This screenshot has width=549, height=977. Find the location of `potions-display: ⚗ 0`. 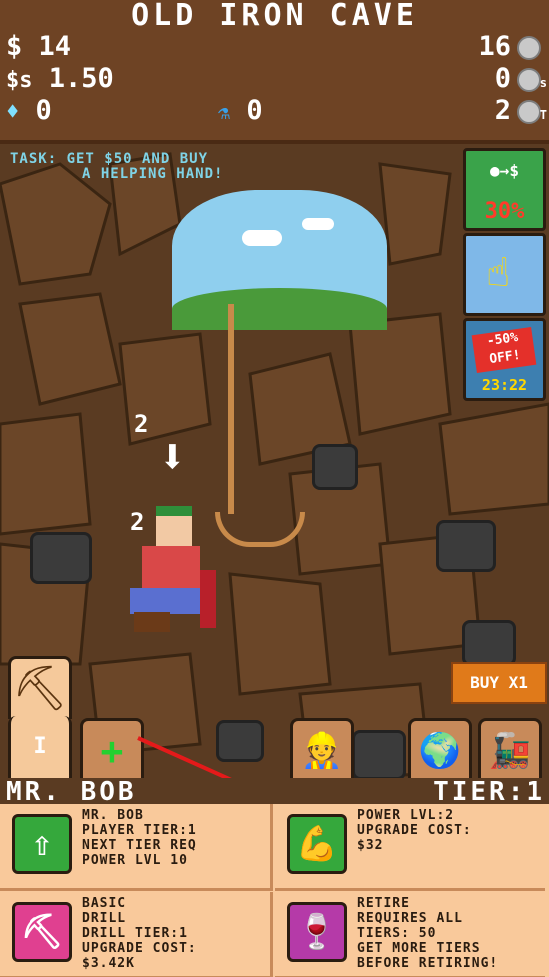

potions-display: ⚗ 0 is located at coordinates (240, 111).